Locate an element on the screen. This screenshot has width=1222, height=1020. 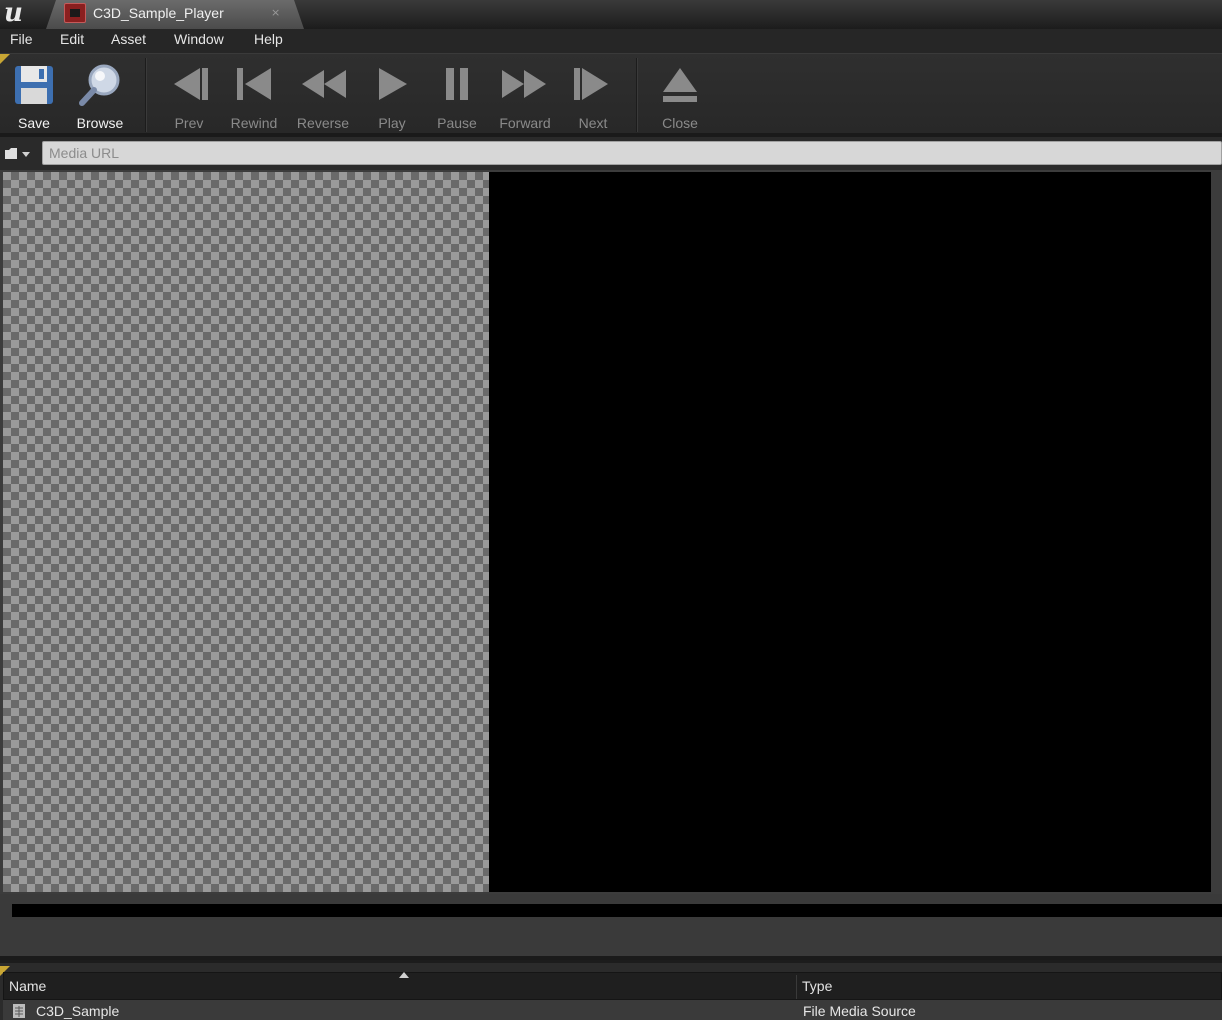
browse-label: Browse is located at coordinates (100, 123).